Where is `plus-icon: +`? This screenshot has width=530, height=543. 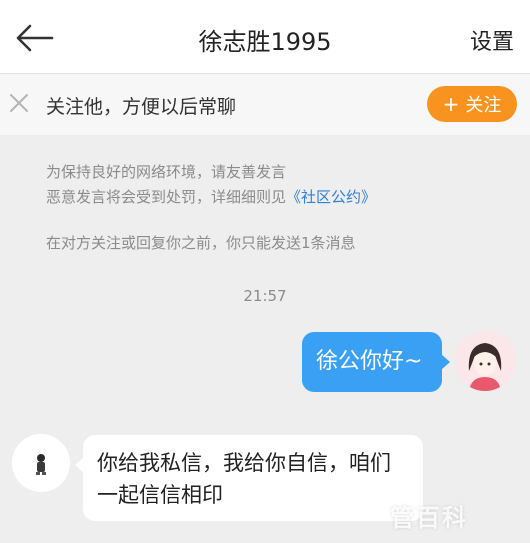
plus-icon: + is located at coordinates (451, 104).